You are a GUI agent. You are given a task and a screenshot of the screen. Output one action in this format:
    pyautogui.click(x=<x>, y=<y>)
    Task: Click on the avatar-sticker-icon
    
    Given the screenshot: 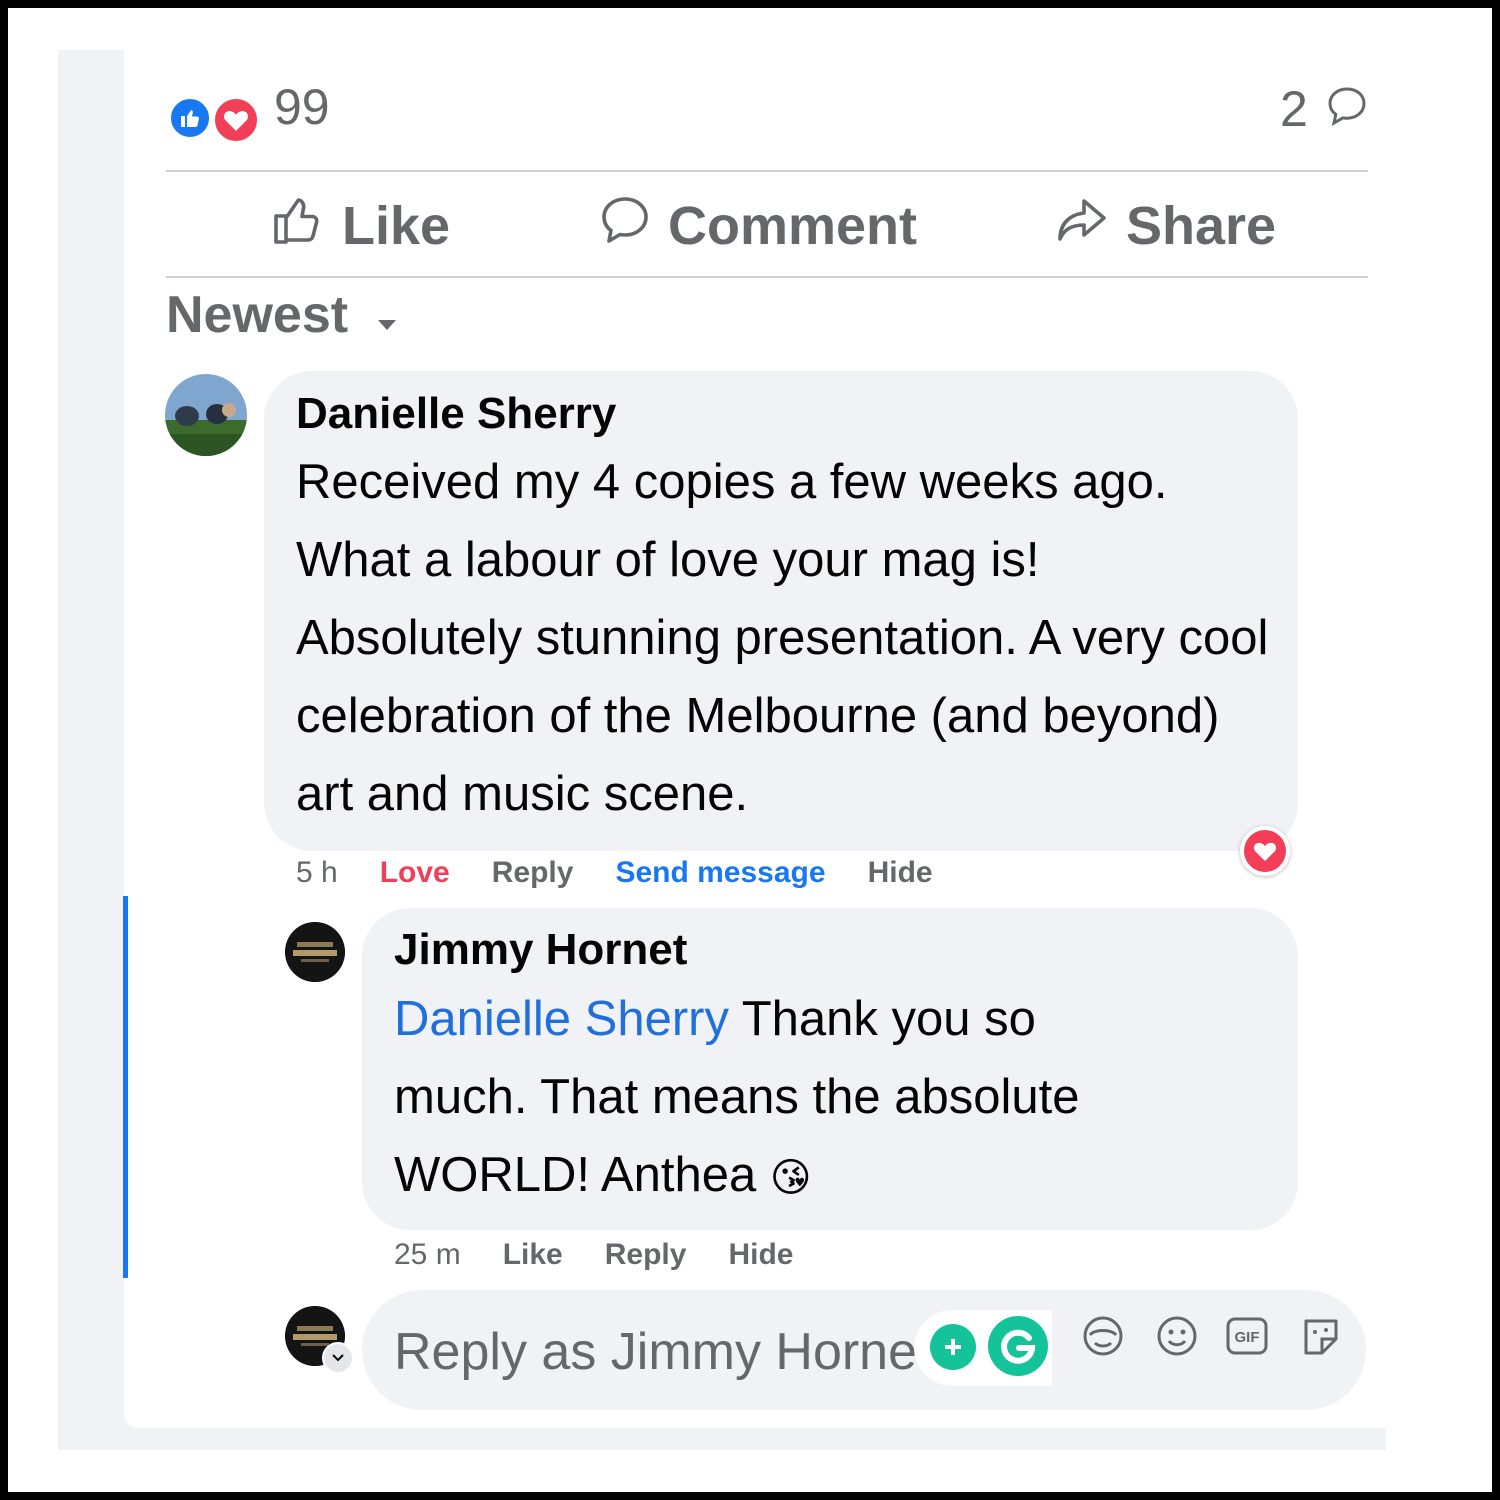 What is the action you would take?
    pyautogui.click(x=1103, y=1338)
    